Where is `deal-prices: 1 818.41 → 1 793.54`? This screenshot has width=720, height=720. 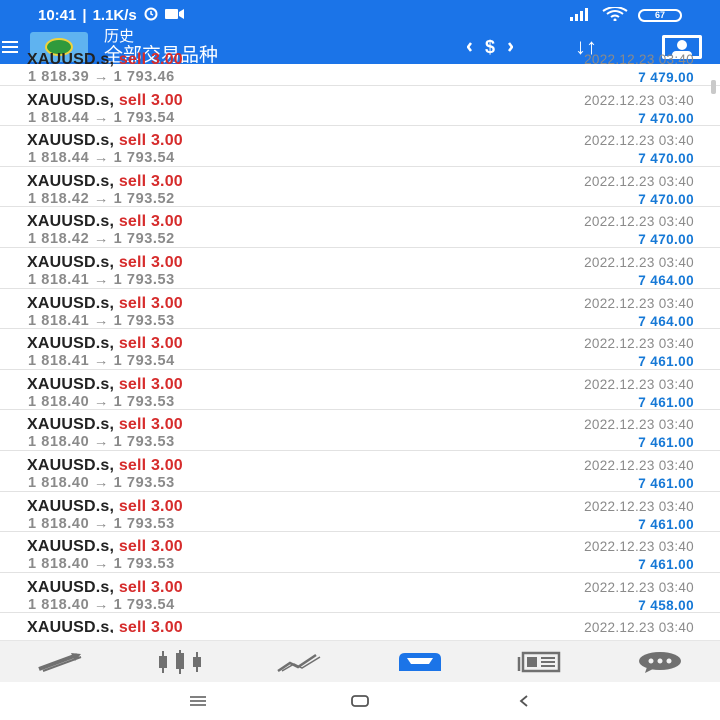
deal-prices: 1 818.41 → 1 793.54 is located at coordinates (101, 361).